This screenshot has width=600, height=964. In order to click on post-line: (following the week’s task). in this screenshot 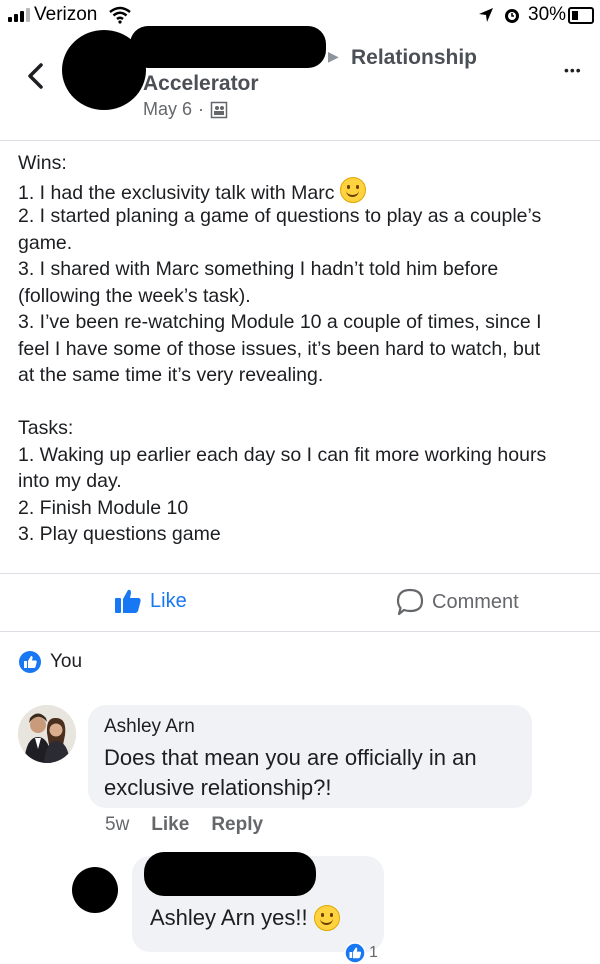, I will do `click(134, 295)`.